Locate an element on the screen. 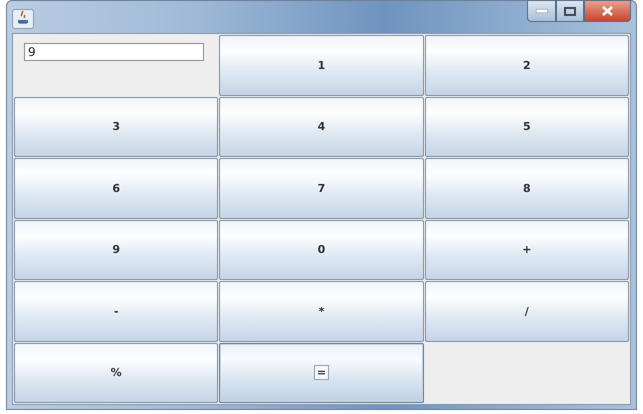  key-button: 0 is located at coordinates (321, 250).